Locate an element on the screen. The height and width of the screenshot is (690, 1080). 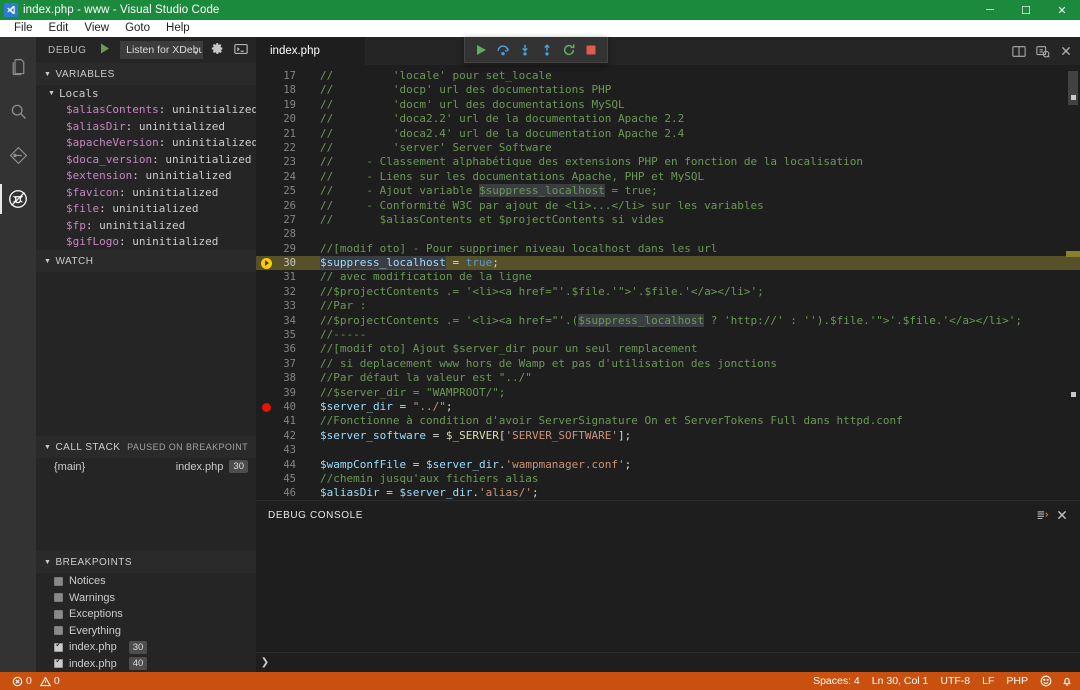
debug-configuration-select: Listen for XDebu ▾ is located at coordinates (161, 50).